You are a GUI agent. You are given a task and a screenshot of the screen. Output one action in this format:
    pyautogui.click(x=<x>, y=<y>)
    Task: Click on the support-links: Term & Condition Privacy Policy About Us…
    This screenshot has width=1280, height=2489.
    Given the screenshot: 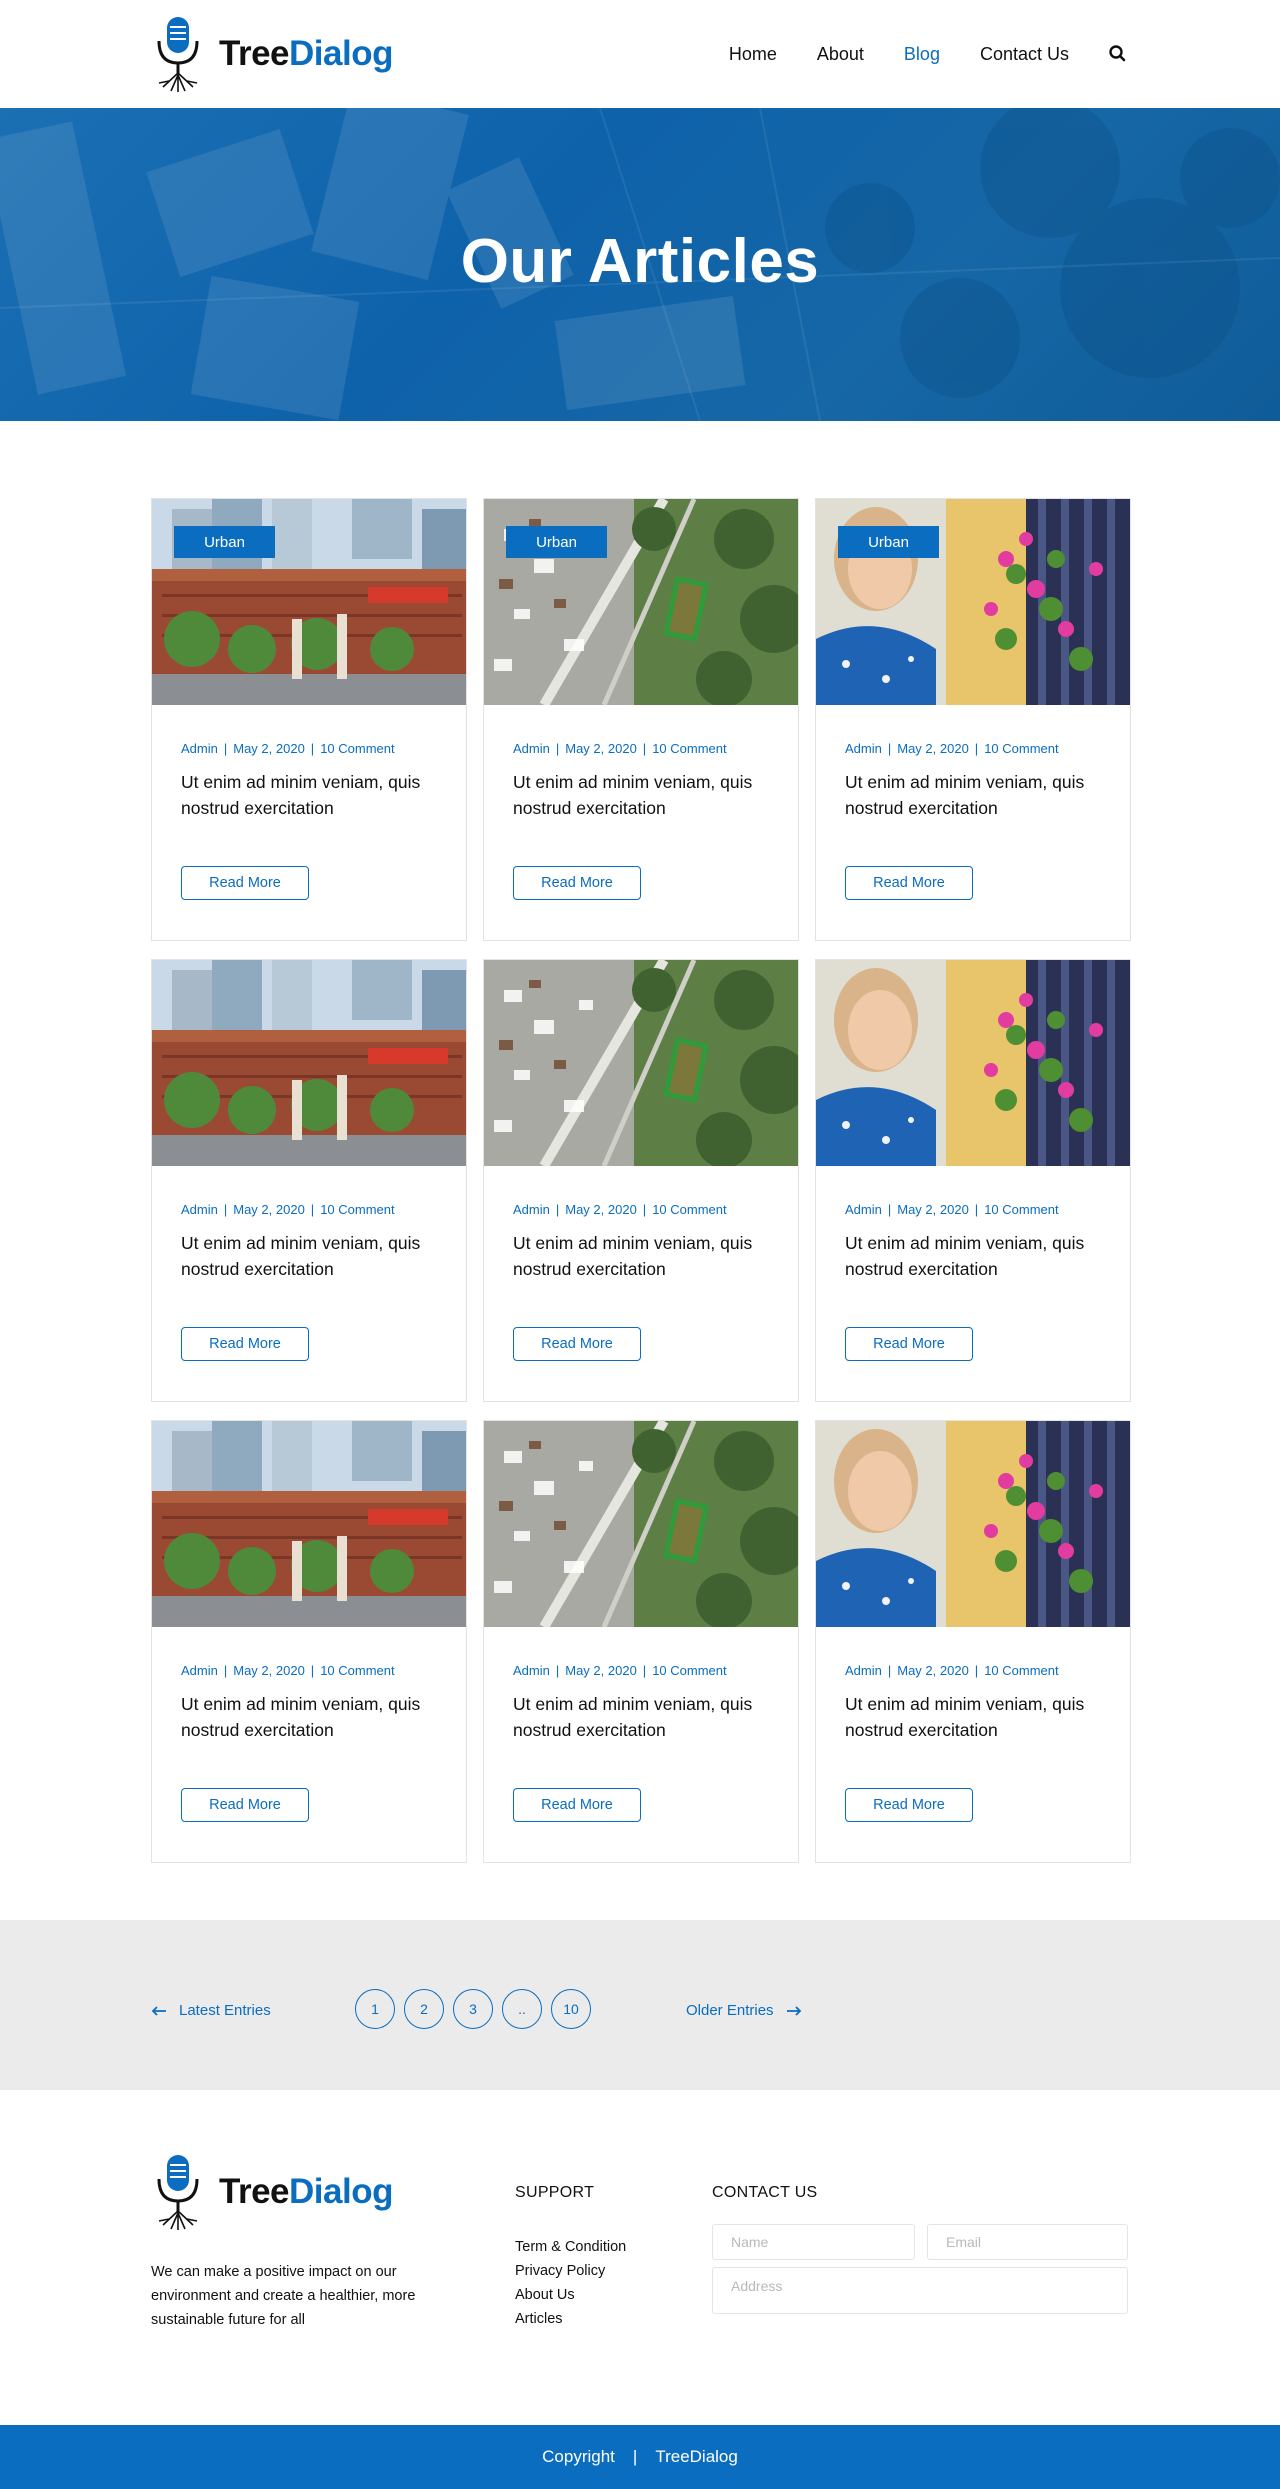 What is the action you would take?
    pyautogui.click(x=570, y=2283)
    